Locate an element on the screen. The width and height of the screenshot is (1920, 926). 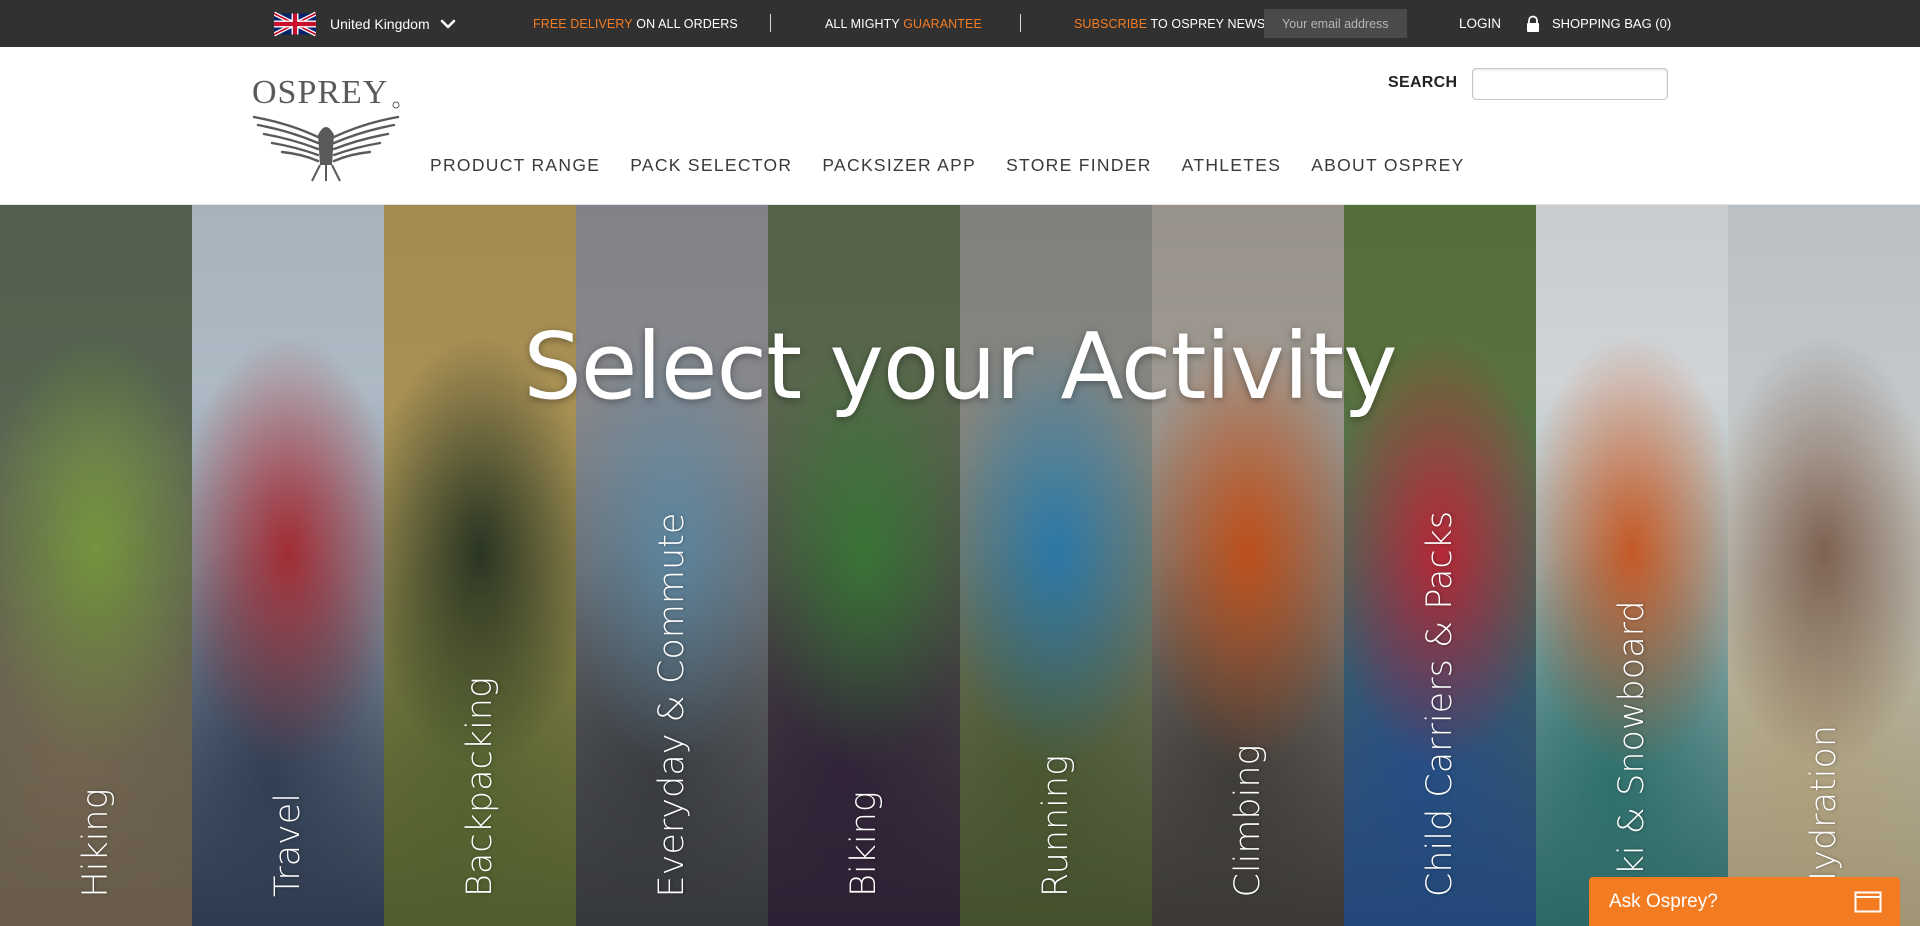
activity-label: Running is located at coordinates (1056, 826).